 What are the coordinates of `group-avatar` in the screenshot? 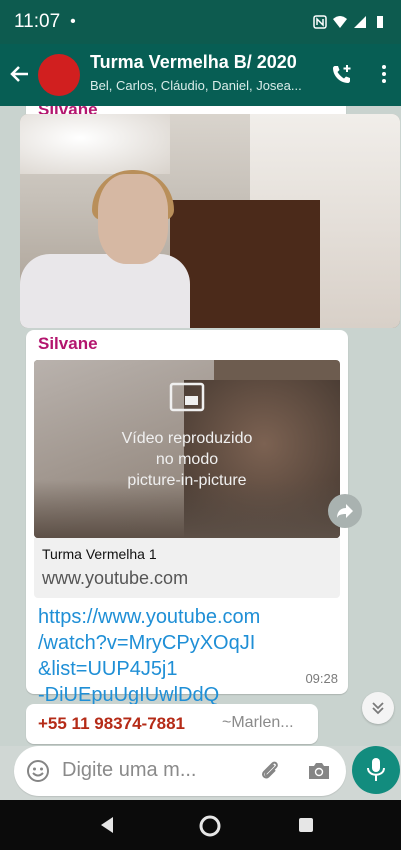 It's located at (59, 75).